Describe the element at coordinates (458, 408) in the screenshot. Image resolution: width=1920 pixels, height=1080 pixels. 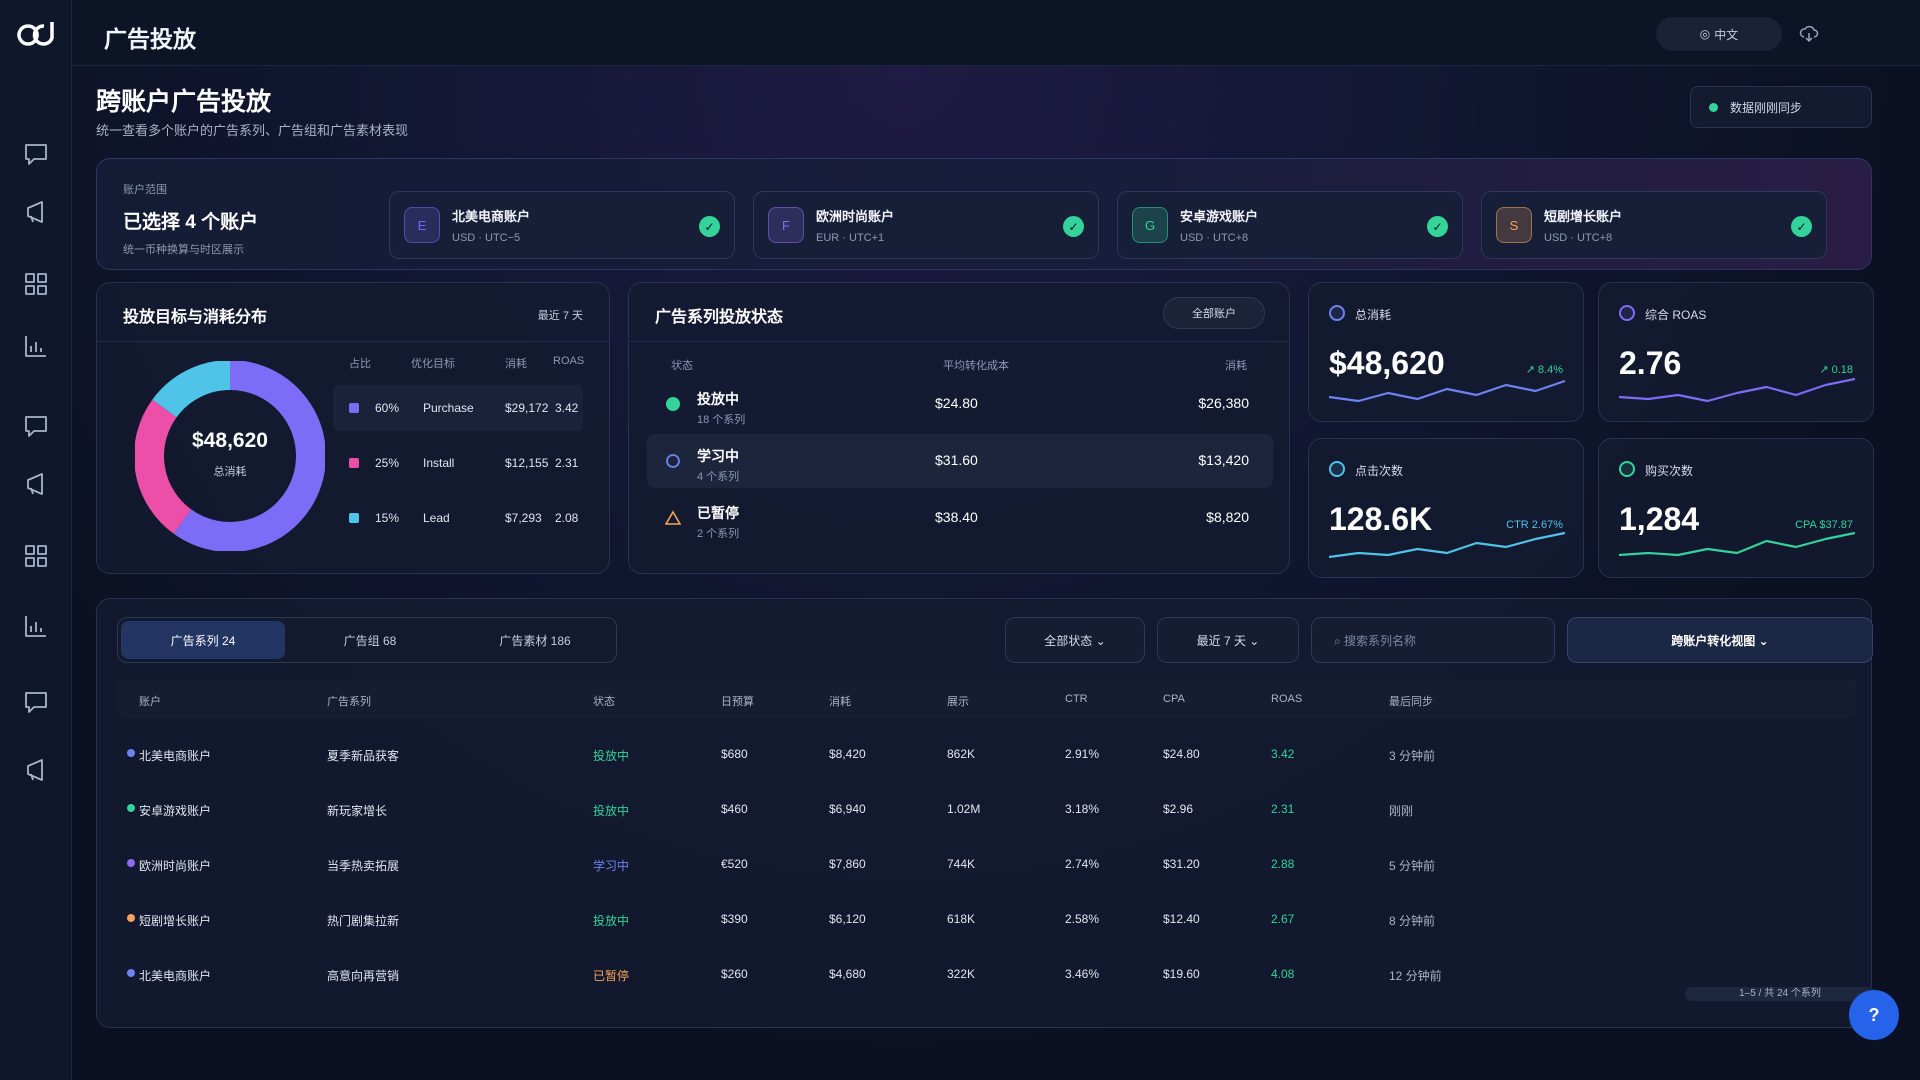
I see `distribution-row: 60% Purchase $29,172 3.42` at that location.